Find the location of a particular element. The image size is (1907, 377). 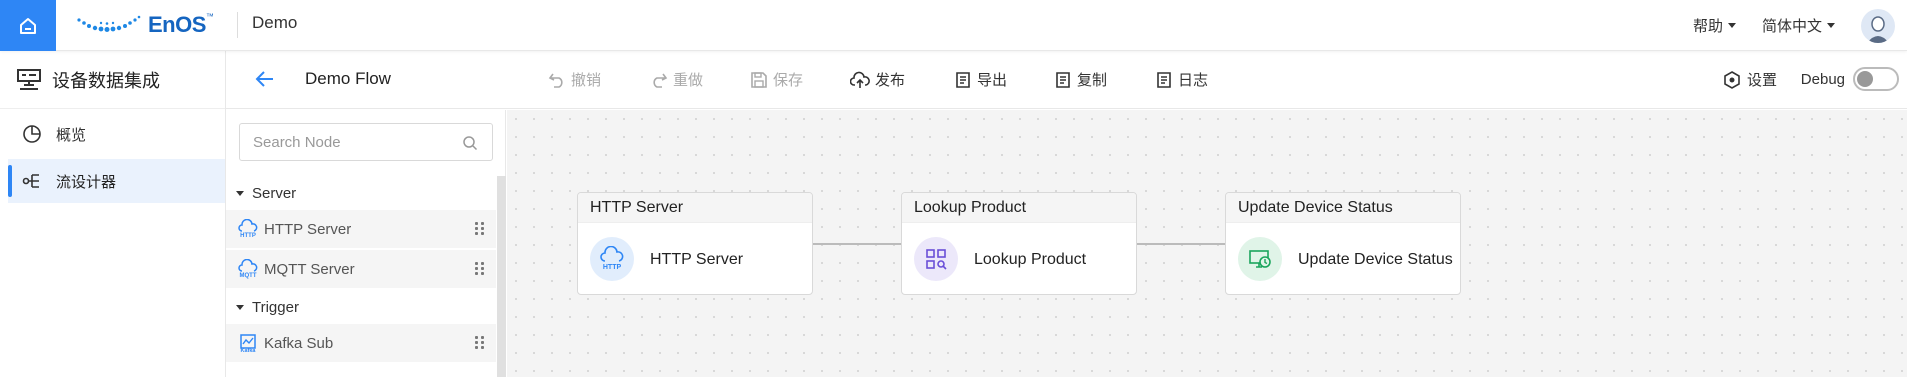

svg-text: MQTT is located at coordinates (248, 276).